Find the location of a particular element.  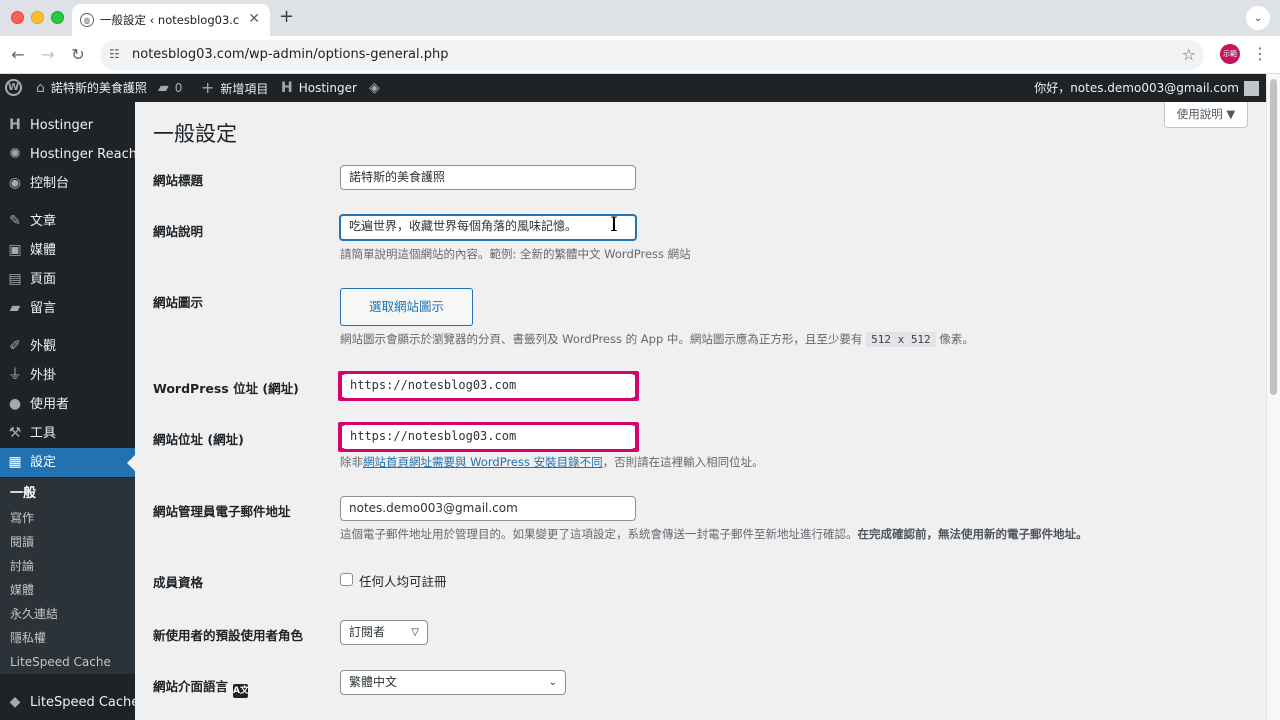

reload-icon: ↻ is located at coordinates (78, 55).